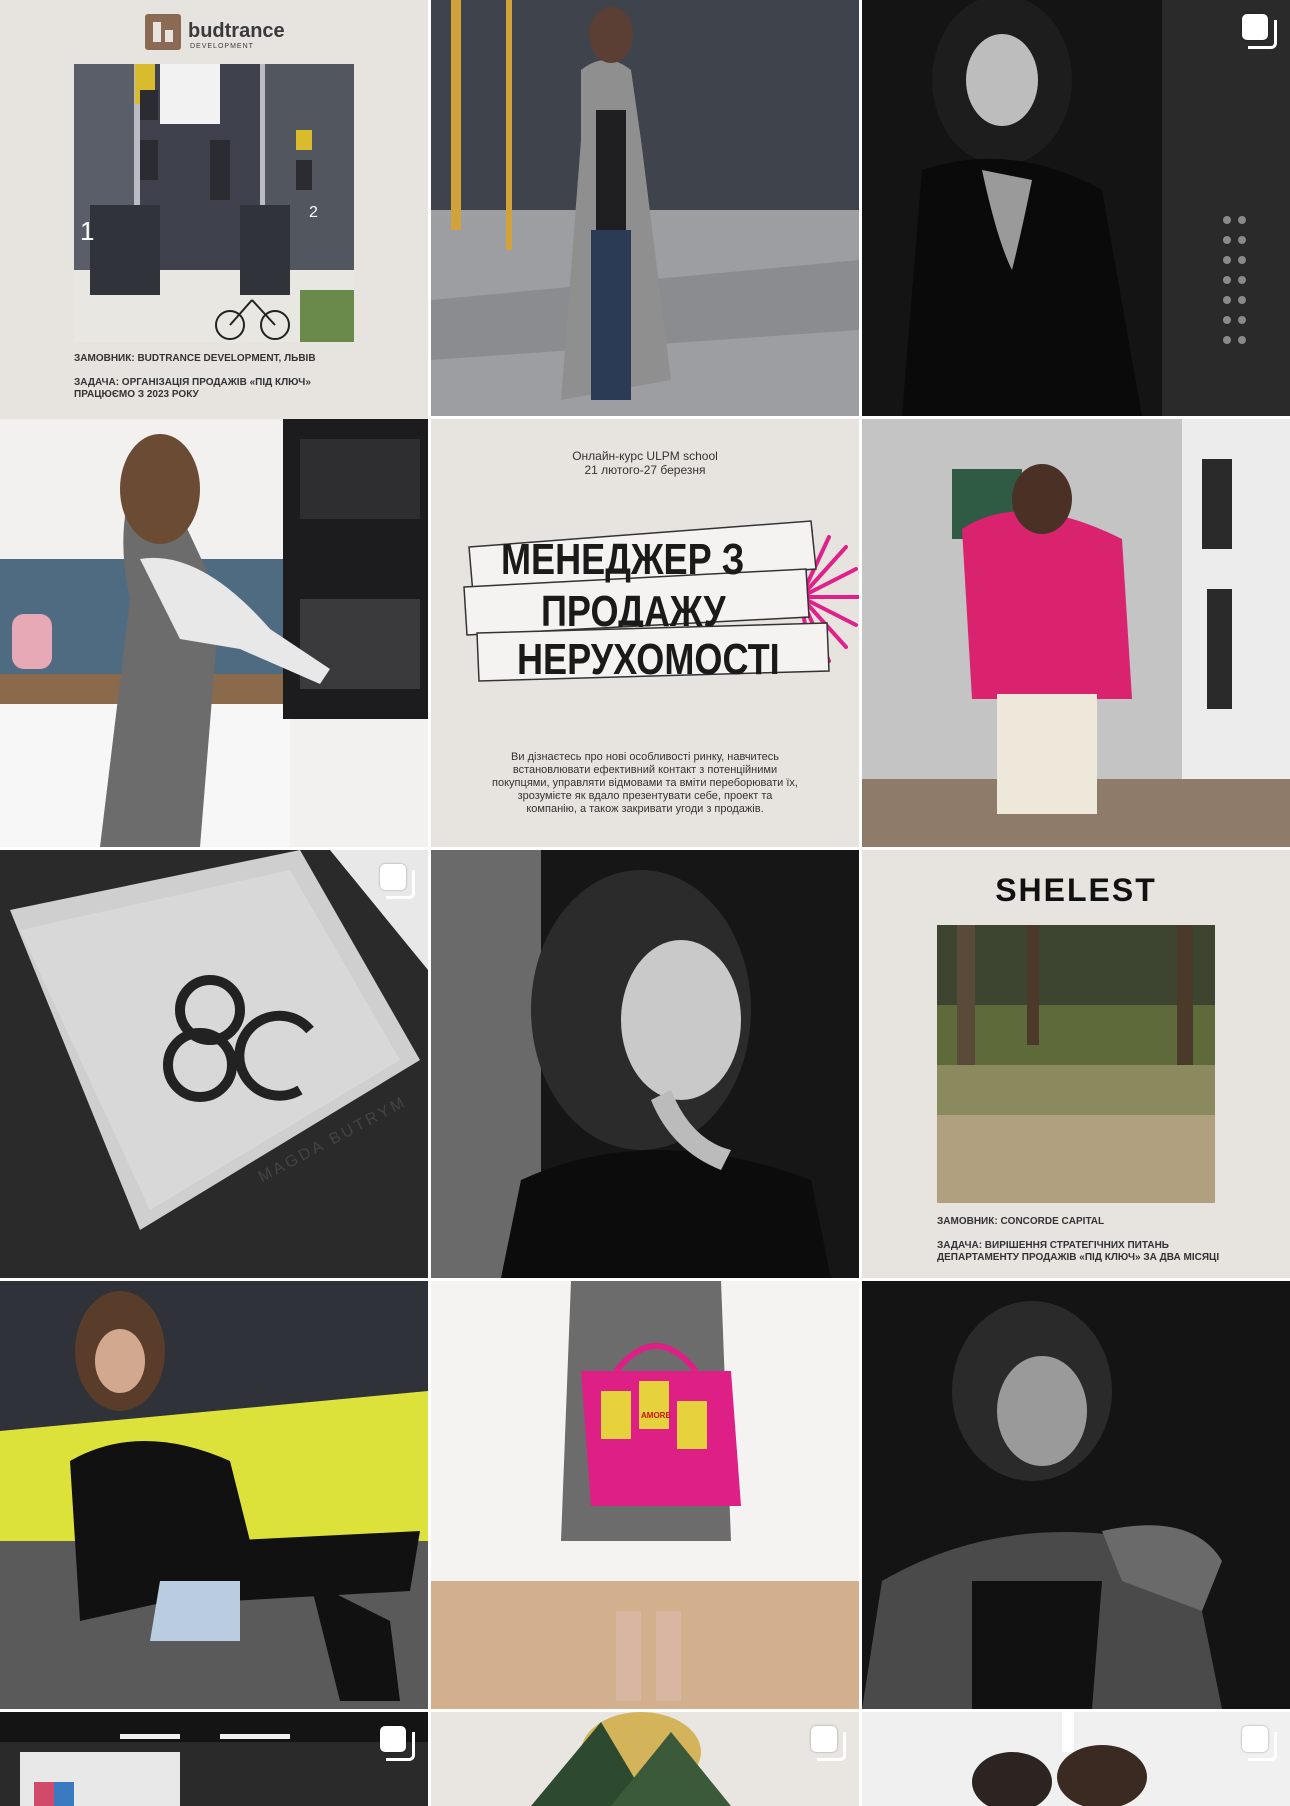  What do you see at coordinates (163, 32) in the screenshot?
I see `budtrance-logo-icon` at bounding box center [163, 32].